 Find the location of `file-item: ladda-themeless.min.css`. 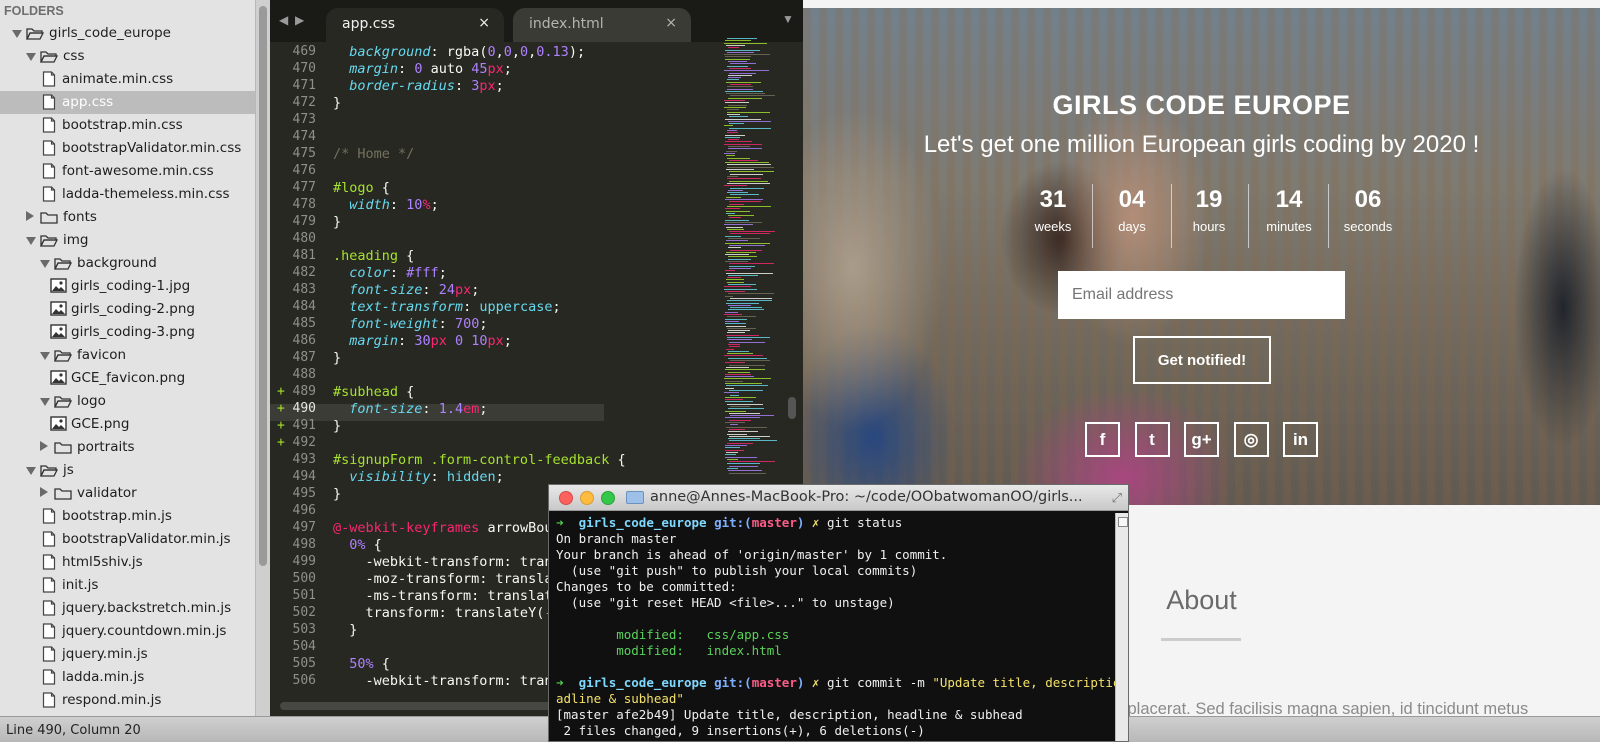

file-item: ladda-themeless.min.css is located at coordinates (127, 194).